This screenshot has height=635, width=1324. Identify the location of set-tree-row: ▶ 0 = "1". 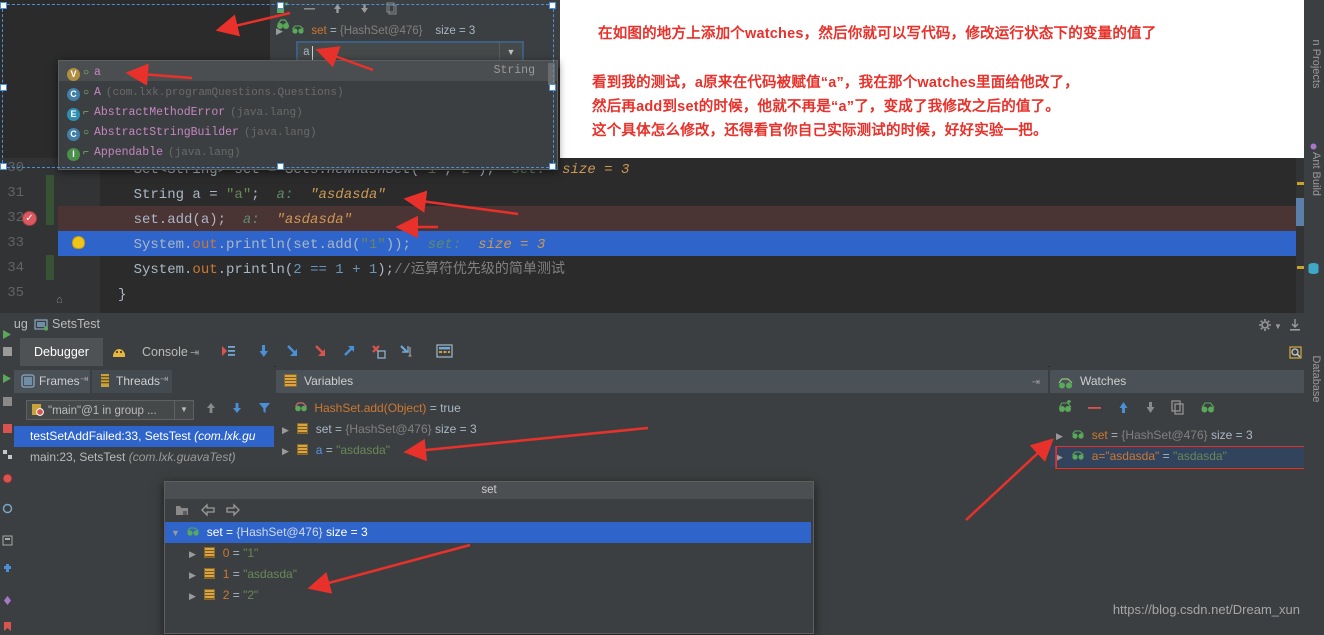
(488, 553).